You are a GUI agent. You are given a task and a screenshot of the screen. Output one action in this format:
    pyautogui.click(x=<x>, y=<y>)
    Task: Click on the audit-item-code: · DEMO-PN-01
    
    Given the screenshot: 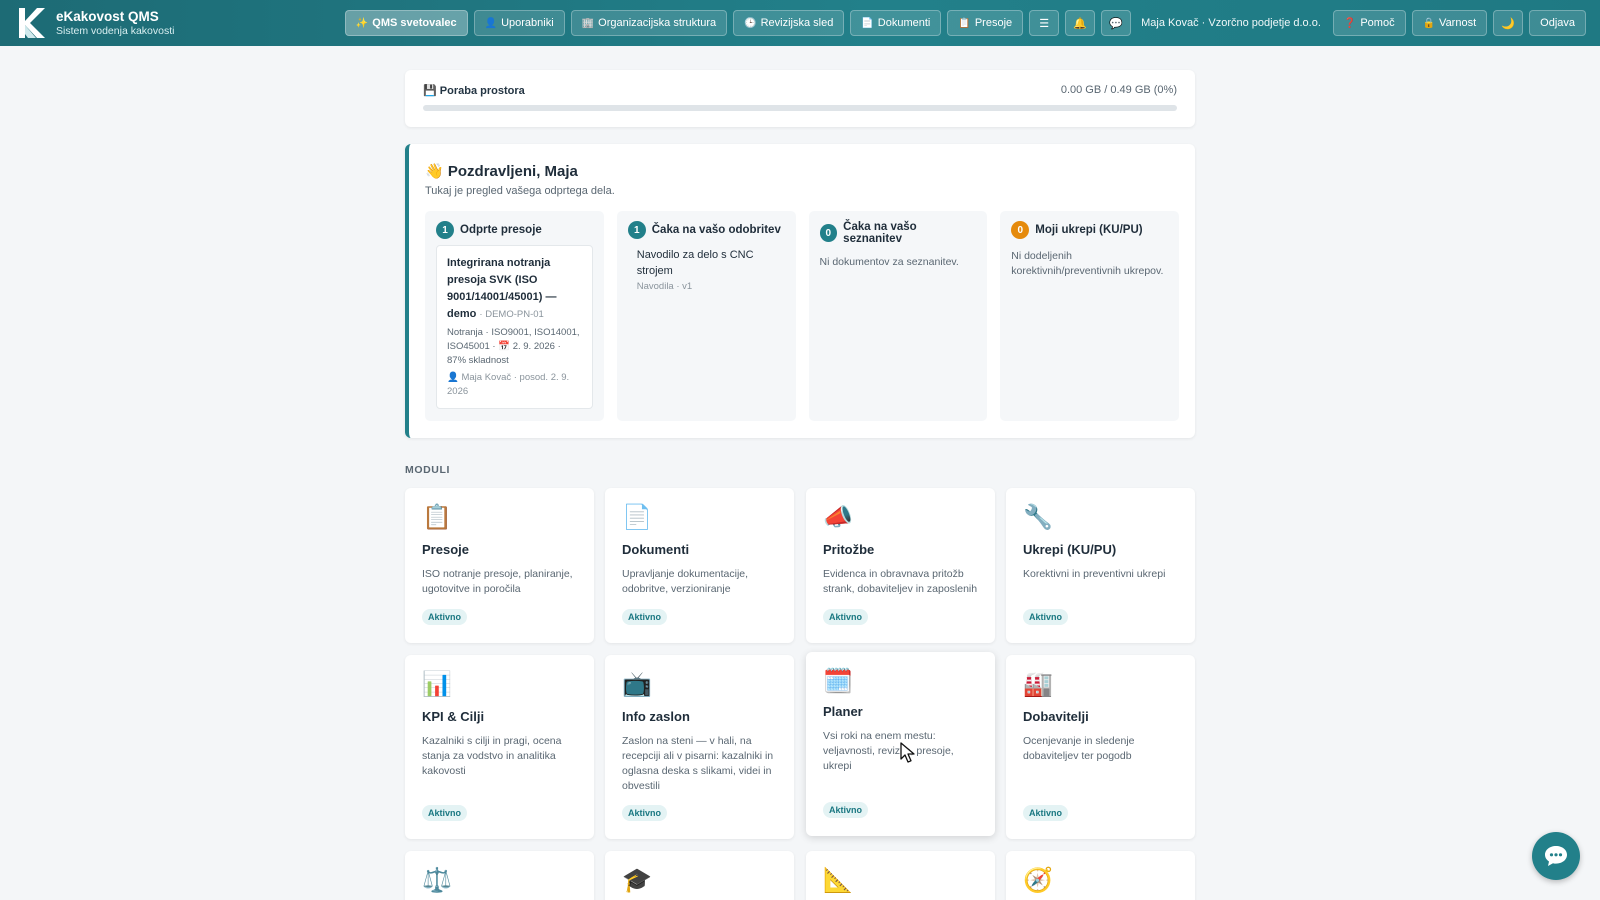 What is the action you would take?
    pyautogui.click(x=511, y=314)
    